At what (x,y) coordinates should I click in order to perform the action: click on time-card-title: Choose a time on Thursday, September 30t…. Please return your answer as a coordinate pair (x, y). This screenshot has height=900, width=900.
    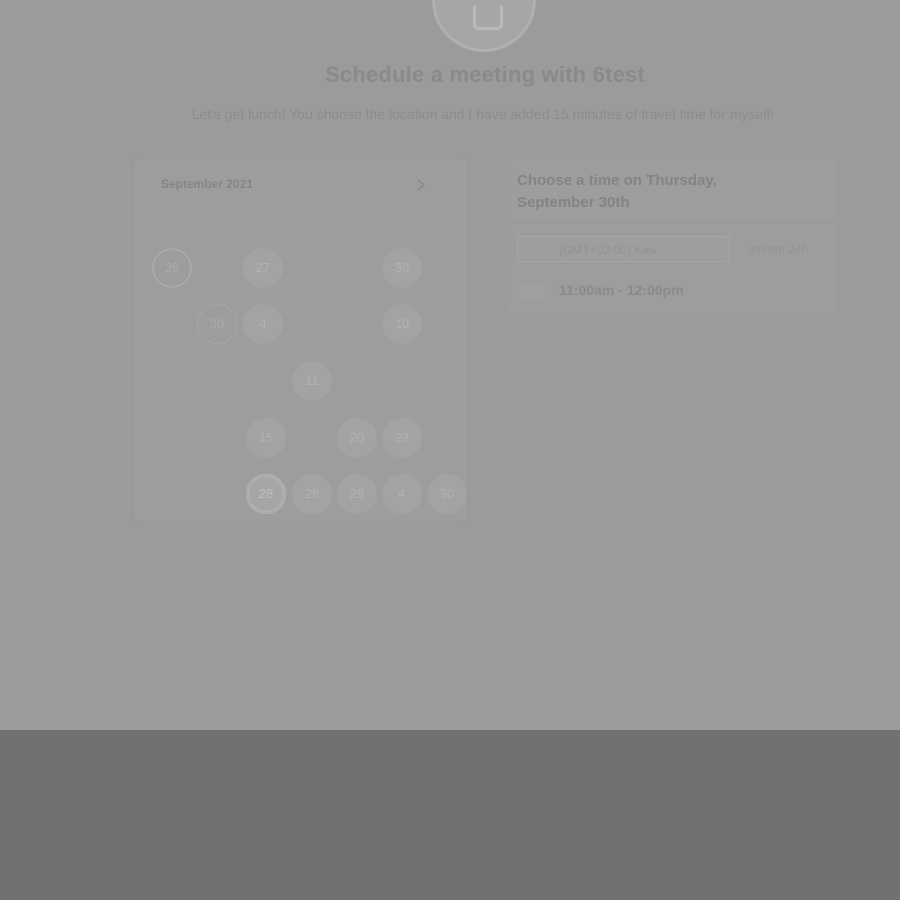
    Looking at the image, I should click on (647, 192).